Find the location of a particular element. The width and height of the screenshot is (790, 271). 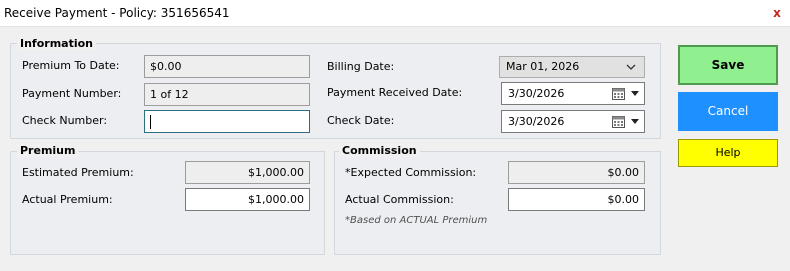

check-date-label: Check Date: is located at coordinates (361, 120).